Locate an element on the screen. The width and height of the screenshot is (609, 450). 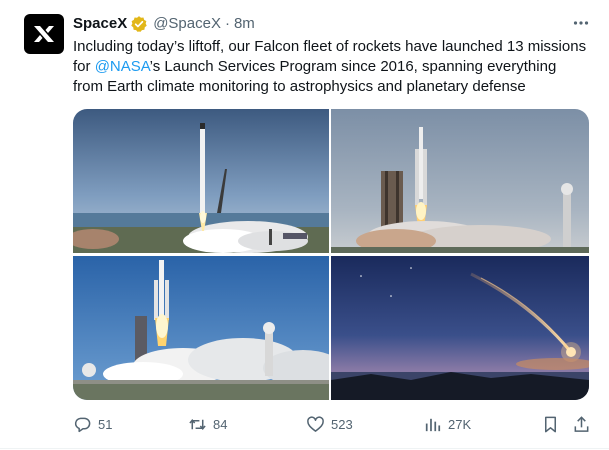
more-options-button is located at coordinates (581, 23).